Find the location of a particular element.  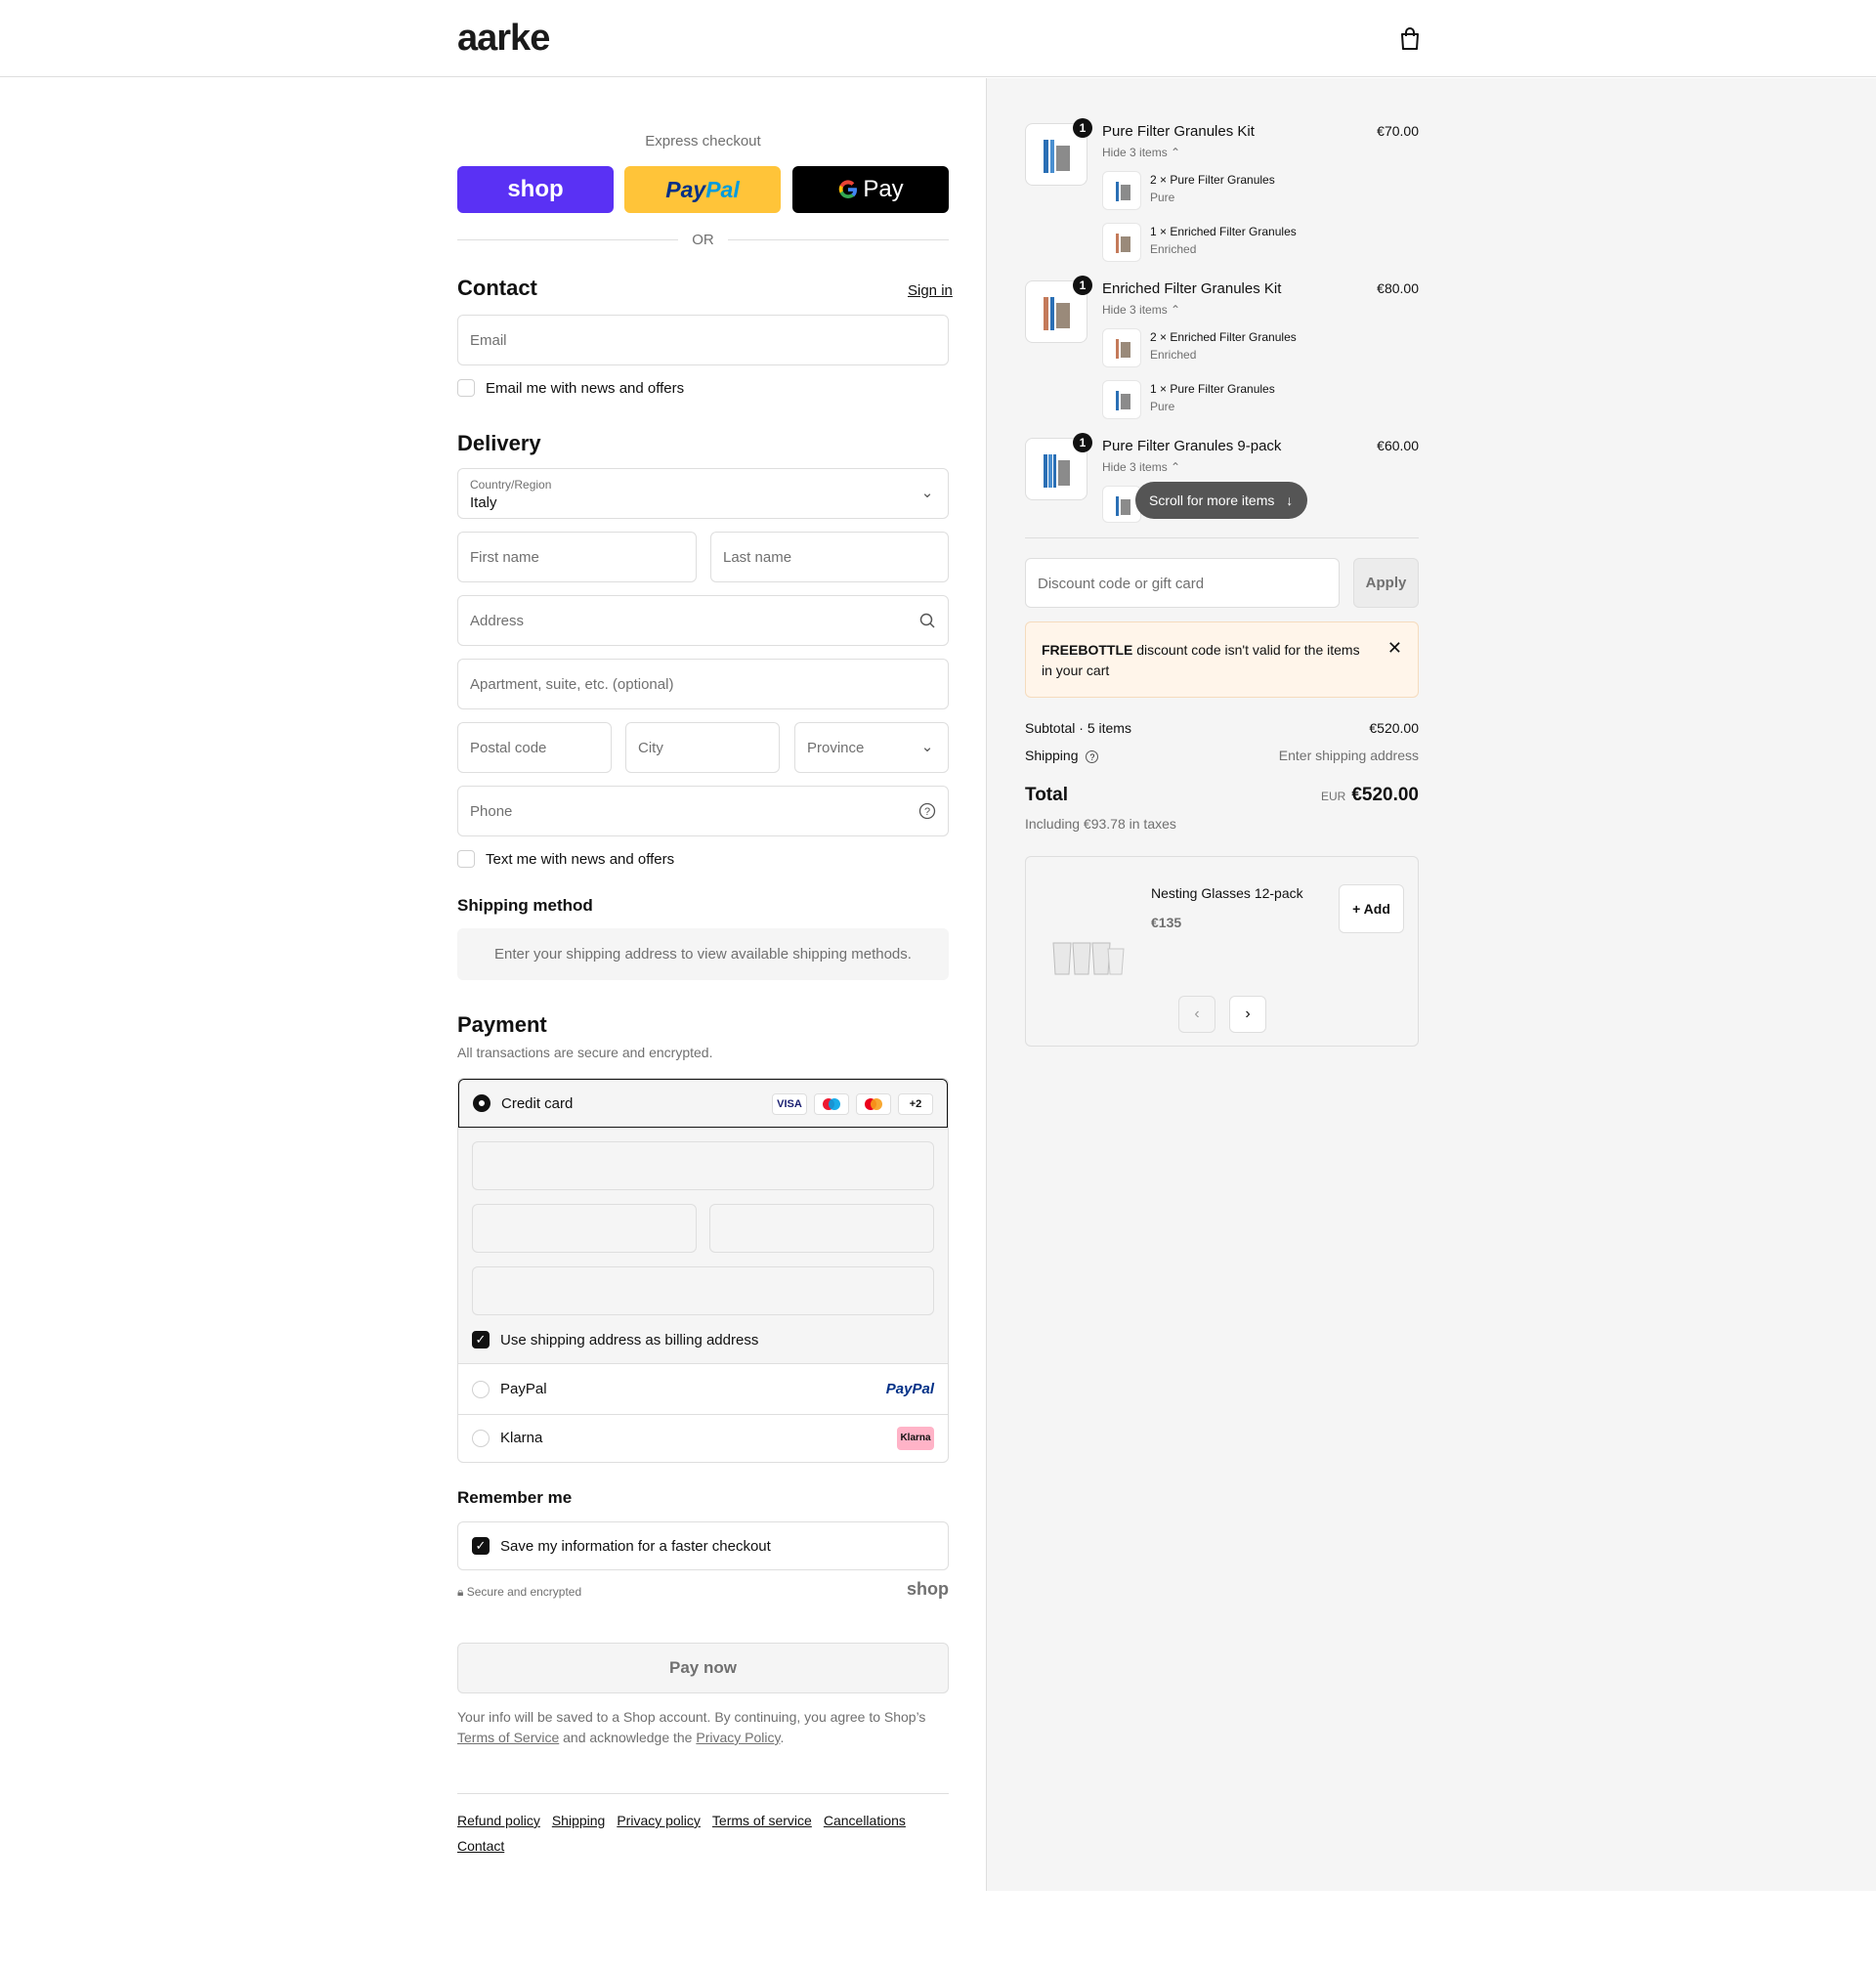

or-label: OR is located at coordinates (703, 239).